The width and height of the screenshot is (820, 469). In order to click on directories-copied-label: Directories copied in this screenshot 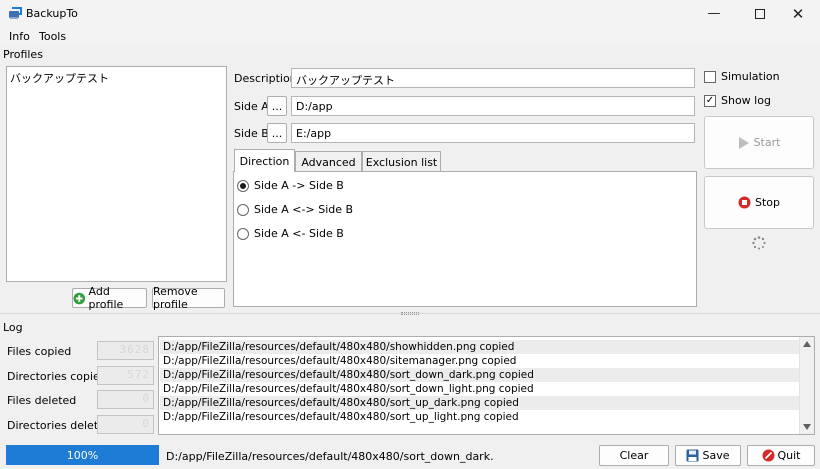, I will do `click(57, 376)`.